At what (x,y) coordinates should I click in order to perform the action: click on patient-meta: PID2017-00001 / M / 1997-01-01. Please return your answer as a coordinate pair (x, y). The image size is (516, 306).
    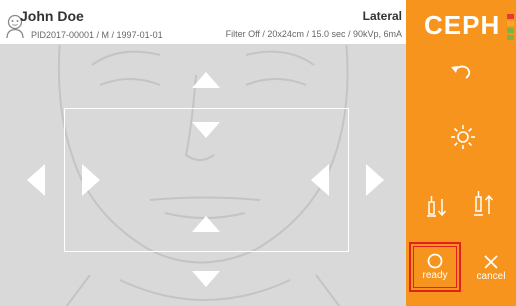
    Looking at the image, I should click on (97, 35).